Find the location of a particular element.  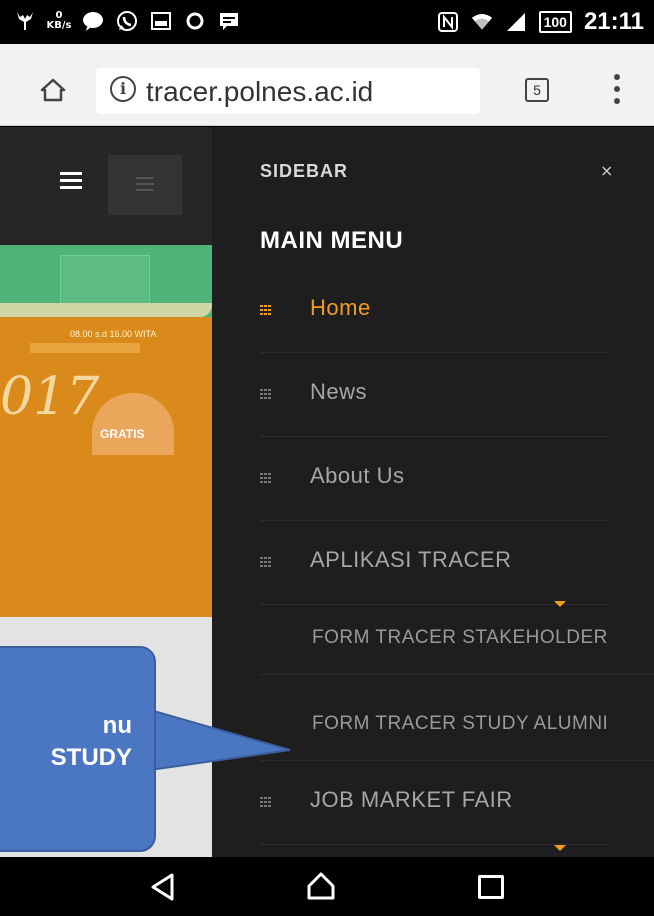

sidebar-item-label: APLIKASI TRACER is located at coordinates (411, 559).